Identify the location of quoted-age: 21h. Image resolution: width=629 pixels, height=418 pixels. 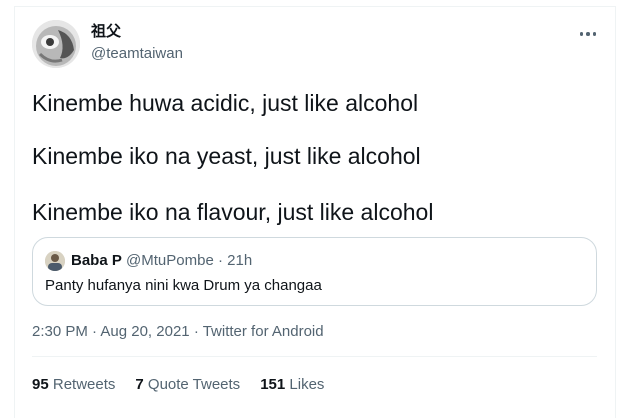
(240, 260).